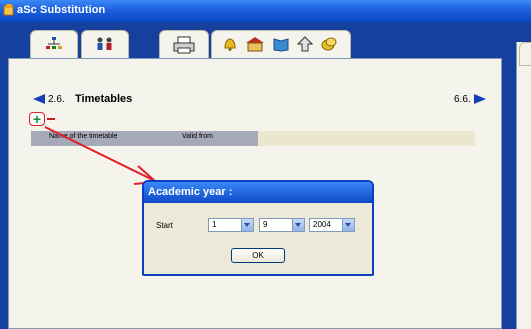 This screenshot has width=531, height=329. I want to click on column-name-header: Name of the timetable, so click(83, 136).